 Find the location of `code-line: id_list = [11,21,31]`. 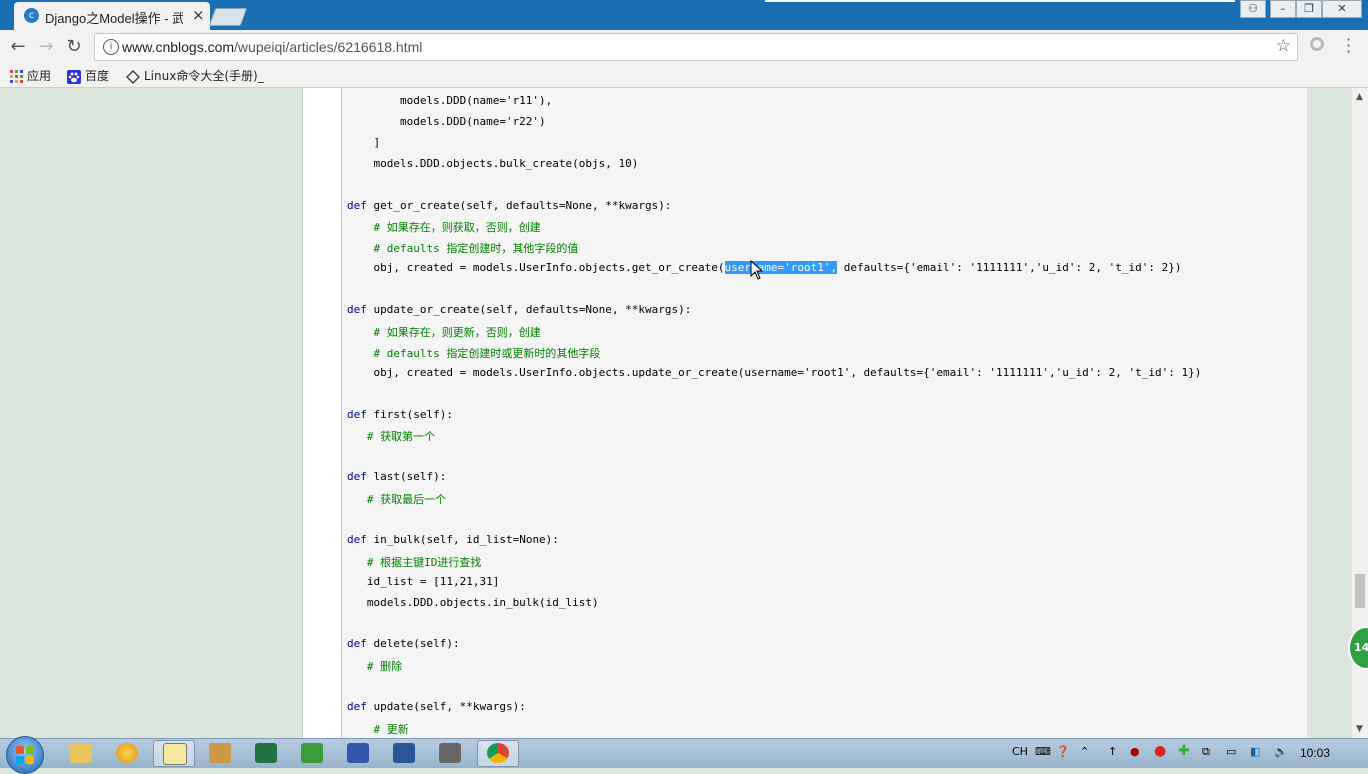

code-line: id_list = [11,21,31] is located at coordinates (423, 581).